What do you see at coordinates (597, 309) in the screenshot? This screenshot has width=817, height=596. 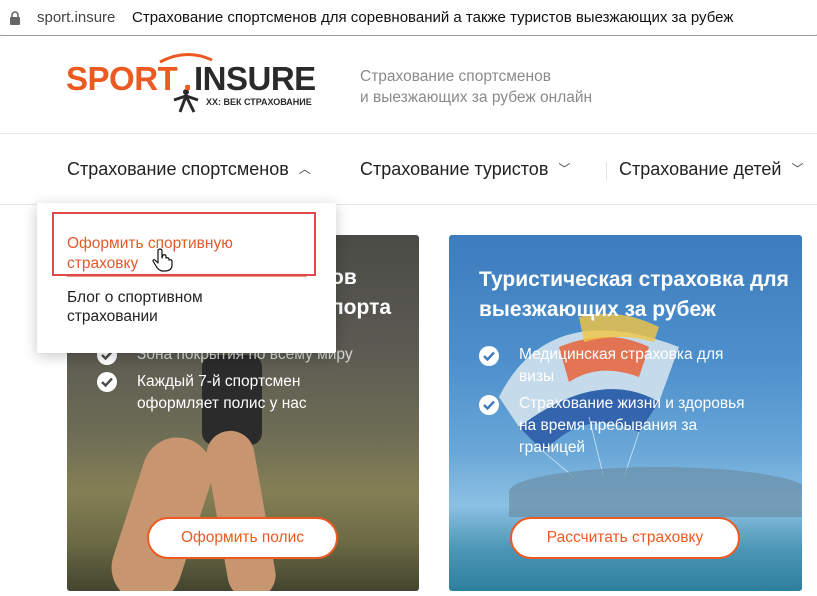 I see `tourists-card-title-line2: выезжающих за рубеж` at bounding box center [597, 309].